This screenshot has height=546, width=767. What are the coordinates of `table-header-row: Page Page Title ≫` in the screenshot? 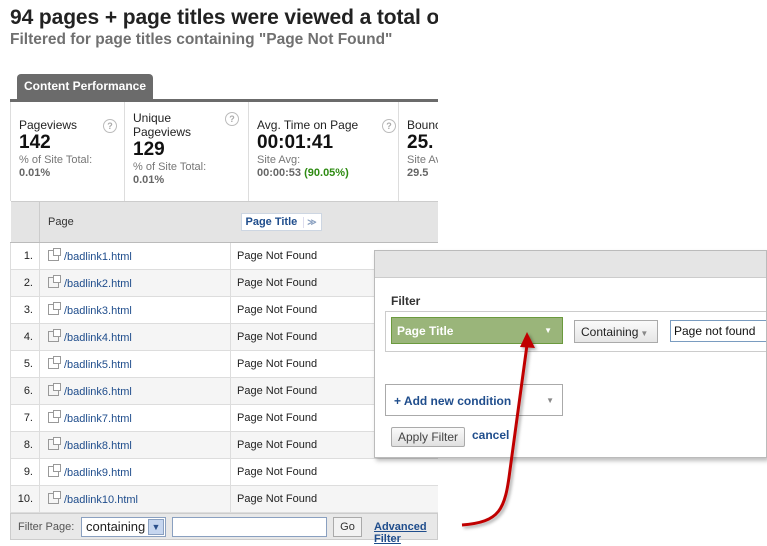 It's located at (224, 222).